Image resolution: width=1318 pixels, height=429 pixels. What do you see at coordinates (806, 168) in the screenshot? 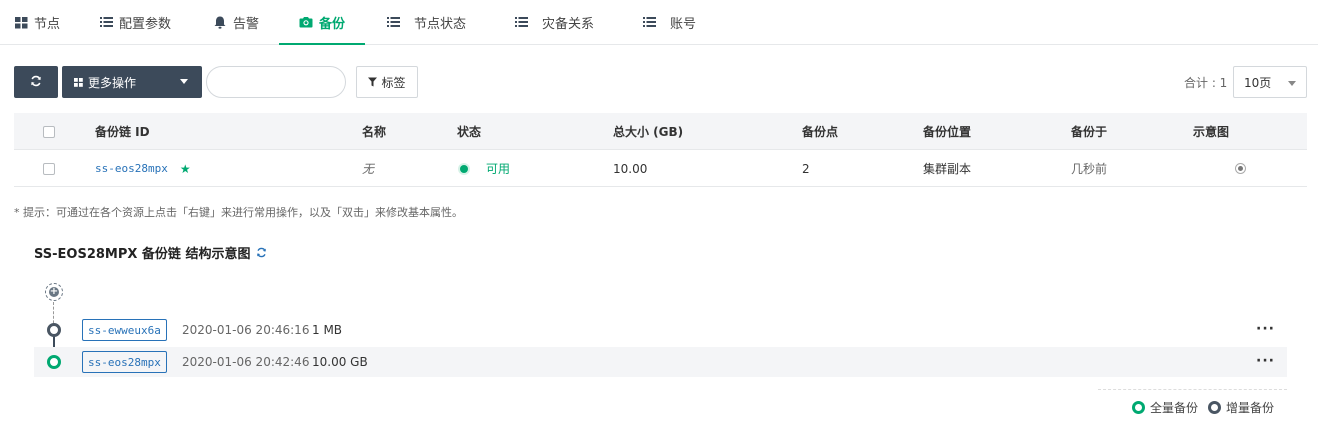
I see `points-cell: 2` at bounding box center [806, 168].